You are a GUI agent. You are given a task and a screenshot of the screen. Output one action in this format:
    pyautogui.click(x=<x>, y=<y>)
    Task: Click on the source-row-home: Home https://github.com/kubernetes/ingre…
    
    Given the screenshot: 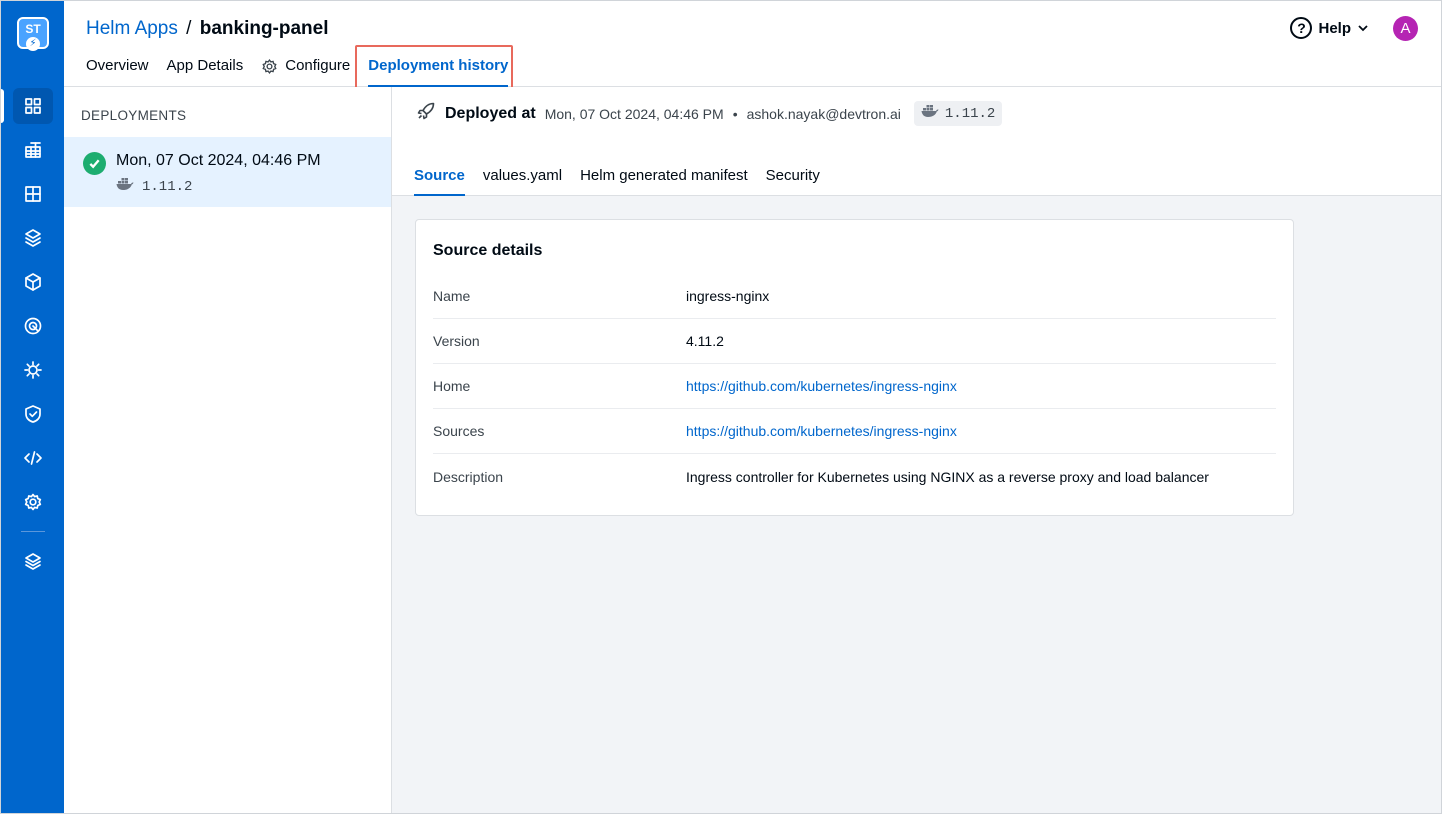 What is the action you would take?
    pyautogui.click(x=854, y=386)
    